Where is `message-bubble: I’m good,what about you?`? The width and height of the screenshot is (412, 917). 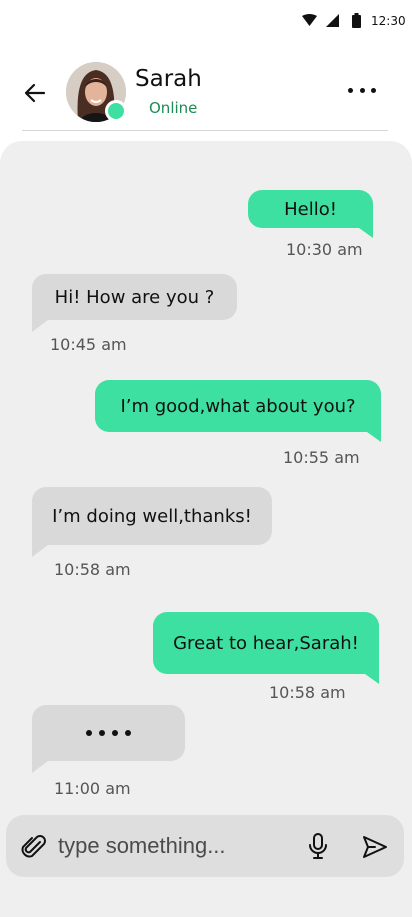
message-bubble: I’m good,what about you? is located at coordinates (238, 411).